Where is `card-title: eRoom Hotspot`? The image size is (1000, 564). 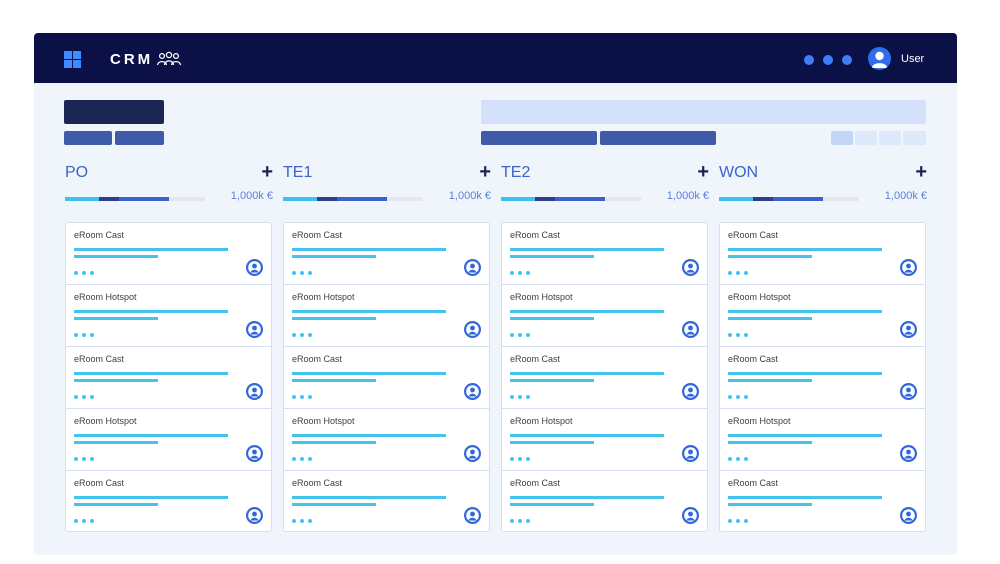
card-title: eRoom Hotspot is located at coordinates (759, 421).